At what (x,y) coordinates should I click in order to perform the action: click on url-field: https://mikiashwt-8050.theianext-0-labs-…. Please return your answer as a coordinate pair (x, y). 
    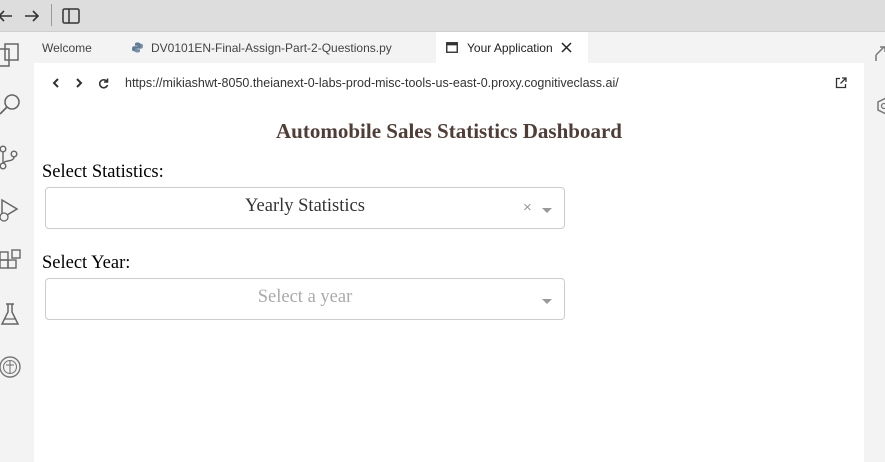
    Looking at the image, I should click on (372, 83).